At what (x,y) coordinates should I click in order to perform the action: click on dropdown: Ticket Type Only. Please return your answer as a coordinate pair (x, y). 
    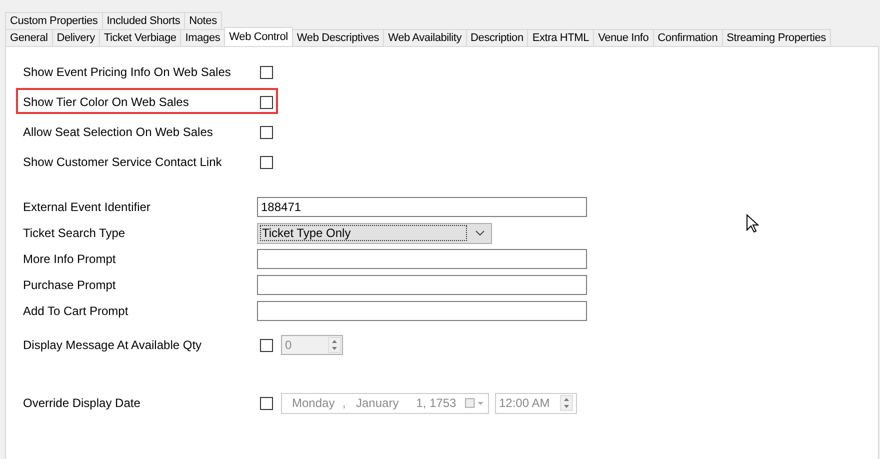
    Looking at the image, I should click on (374, 233).